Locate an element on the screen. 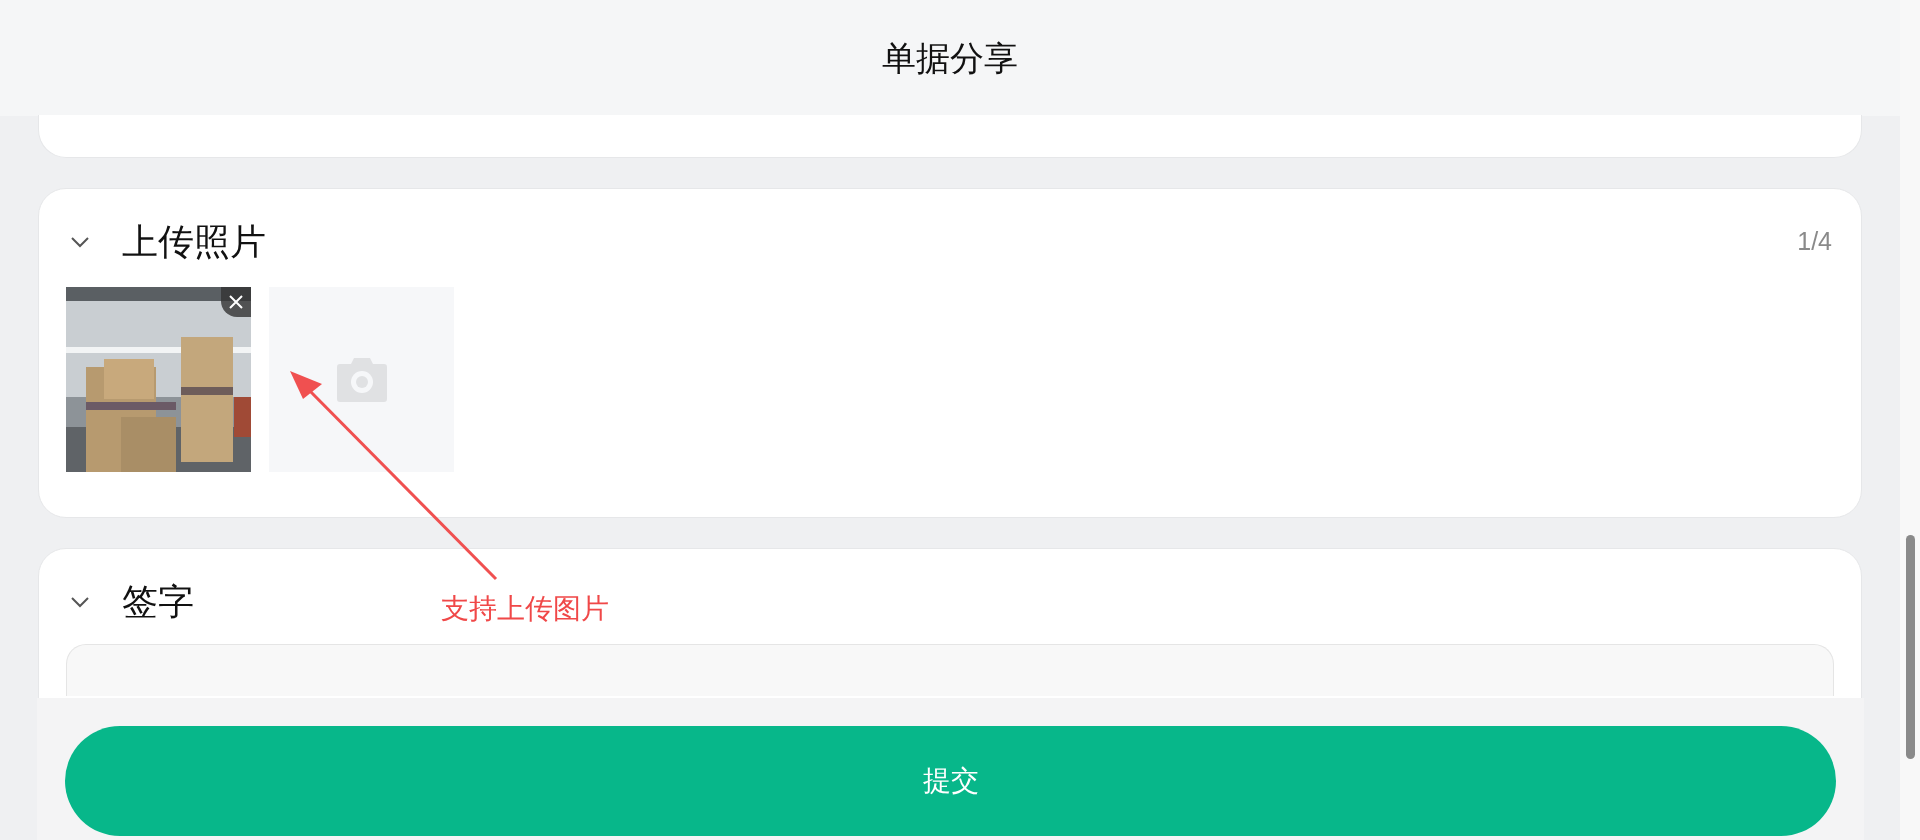  photo-count: 1/4 is located at coordinates (1815, 242).